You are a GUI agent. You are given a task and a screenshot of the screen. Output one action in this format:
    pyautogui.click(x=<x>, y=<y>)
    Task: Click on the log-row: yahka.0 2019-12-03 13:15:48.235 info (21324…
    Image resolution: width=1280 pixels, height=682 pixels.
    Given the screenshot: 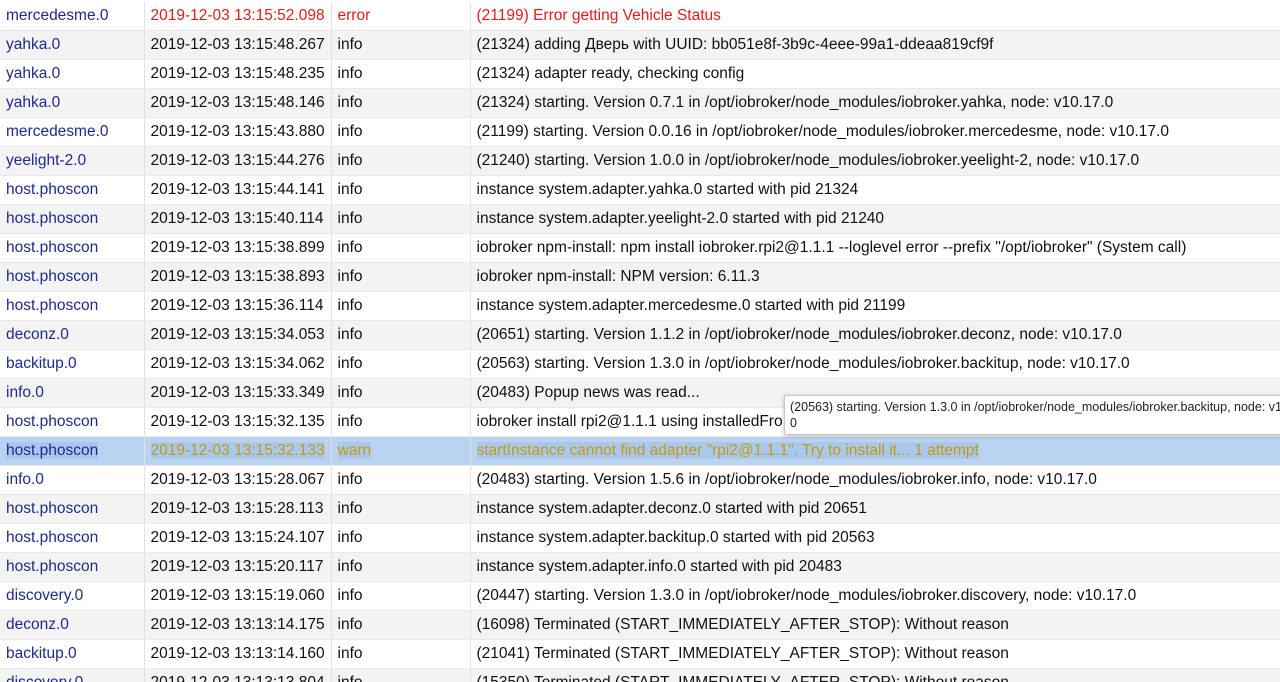 What is the action you would take?
    pyautogui.click(x=640, y=74)
    